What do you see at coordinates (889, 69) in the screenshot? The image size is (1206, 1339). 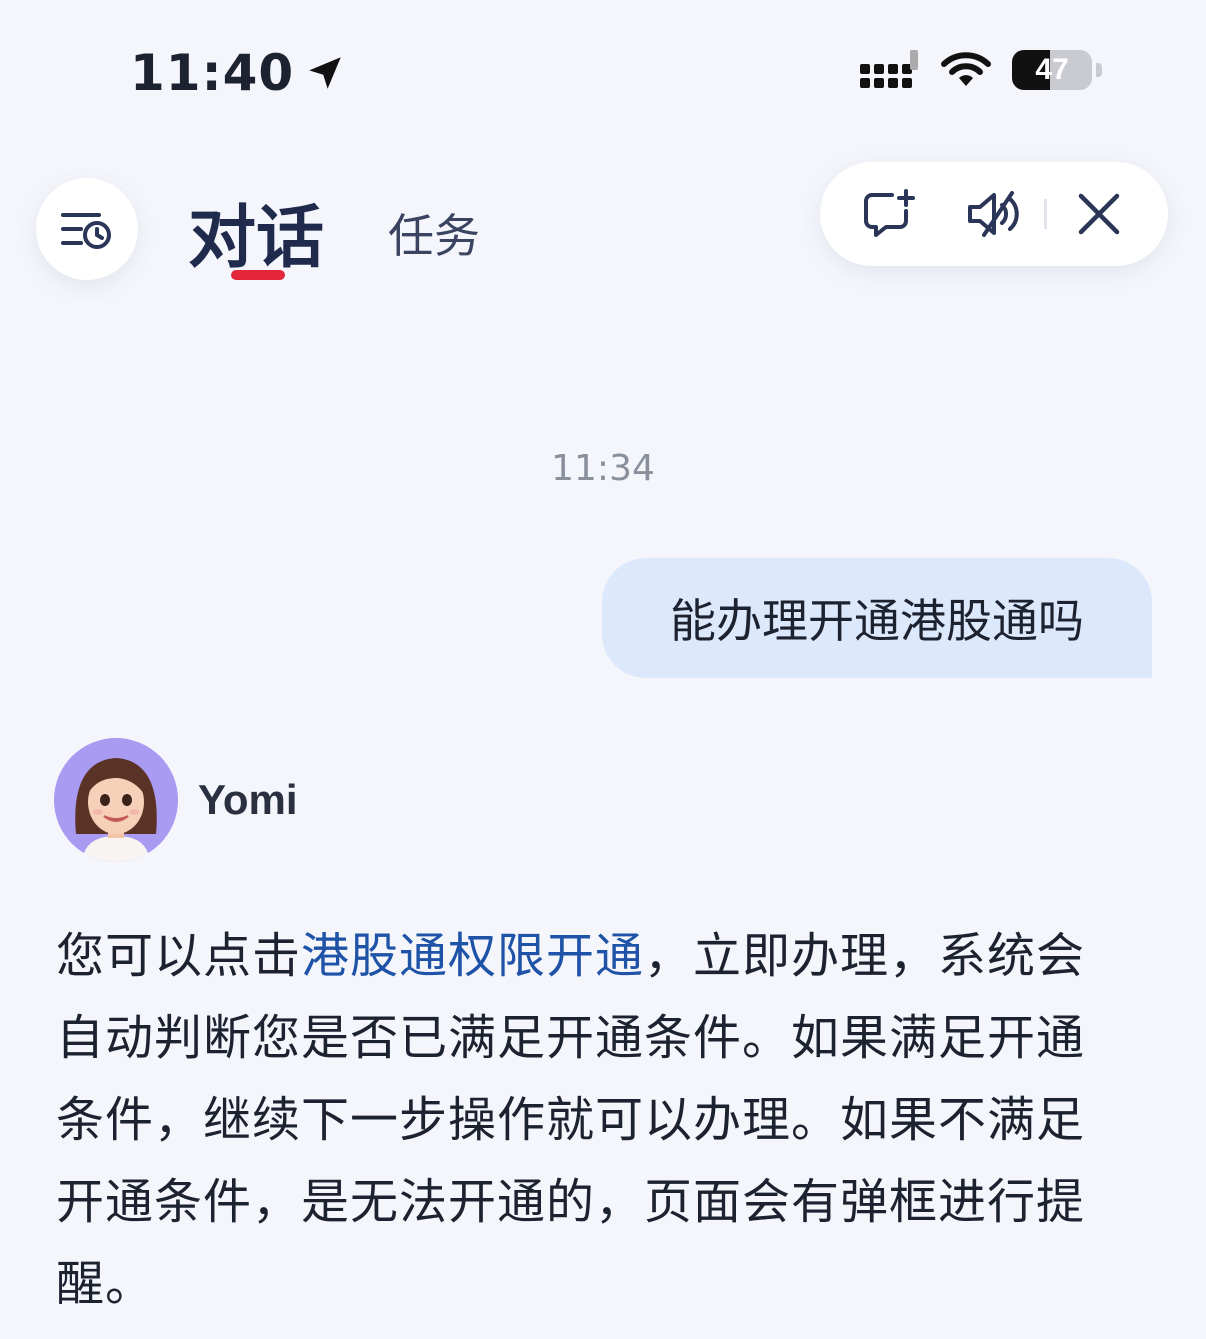 I see `cellular-signal-icon` at bounding box center [889, 69].